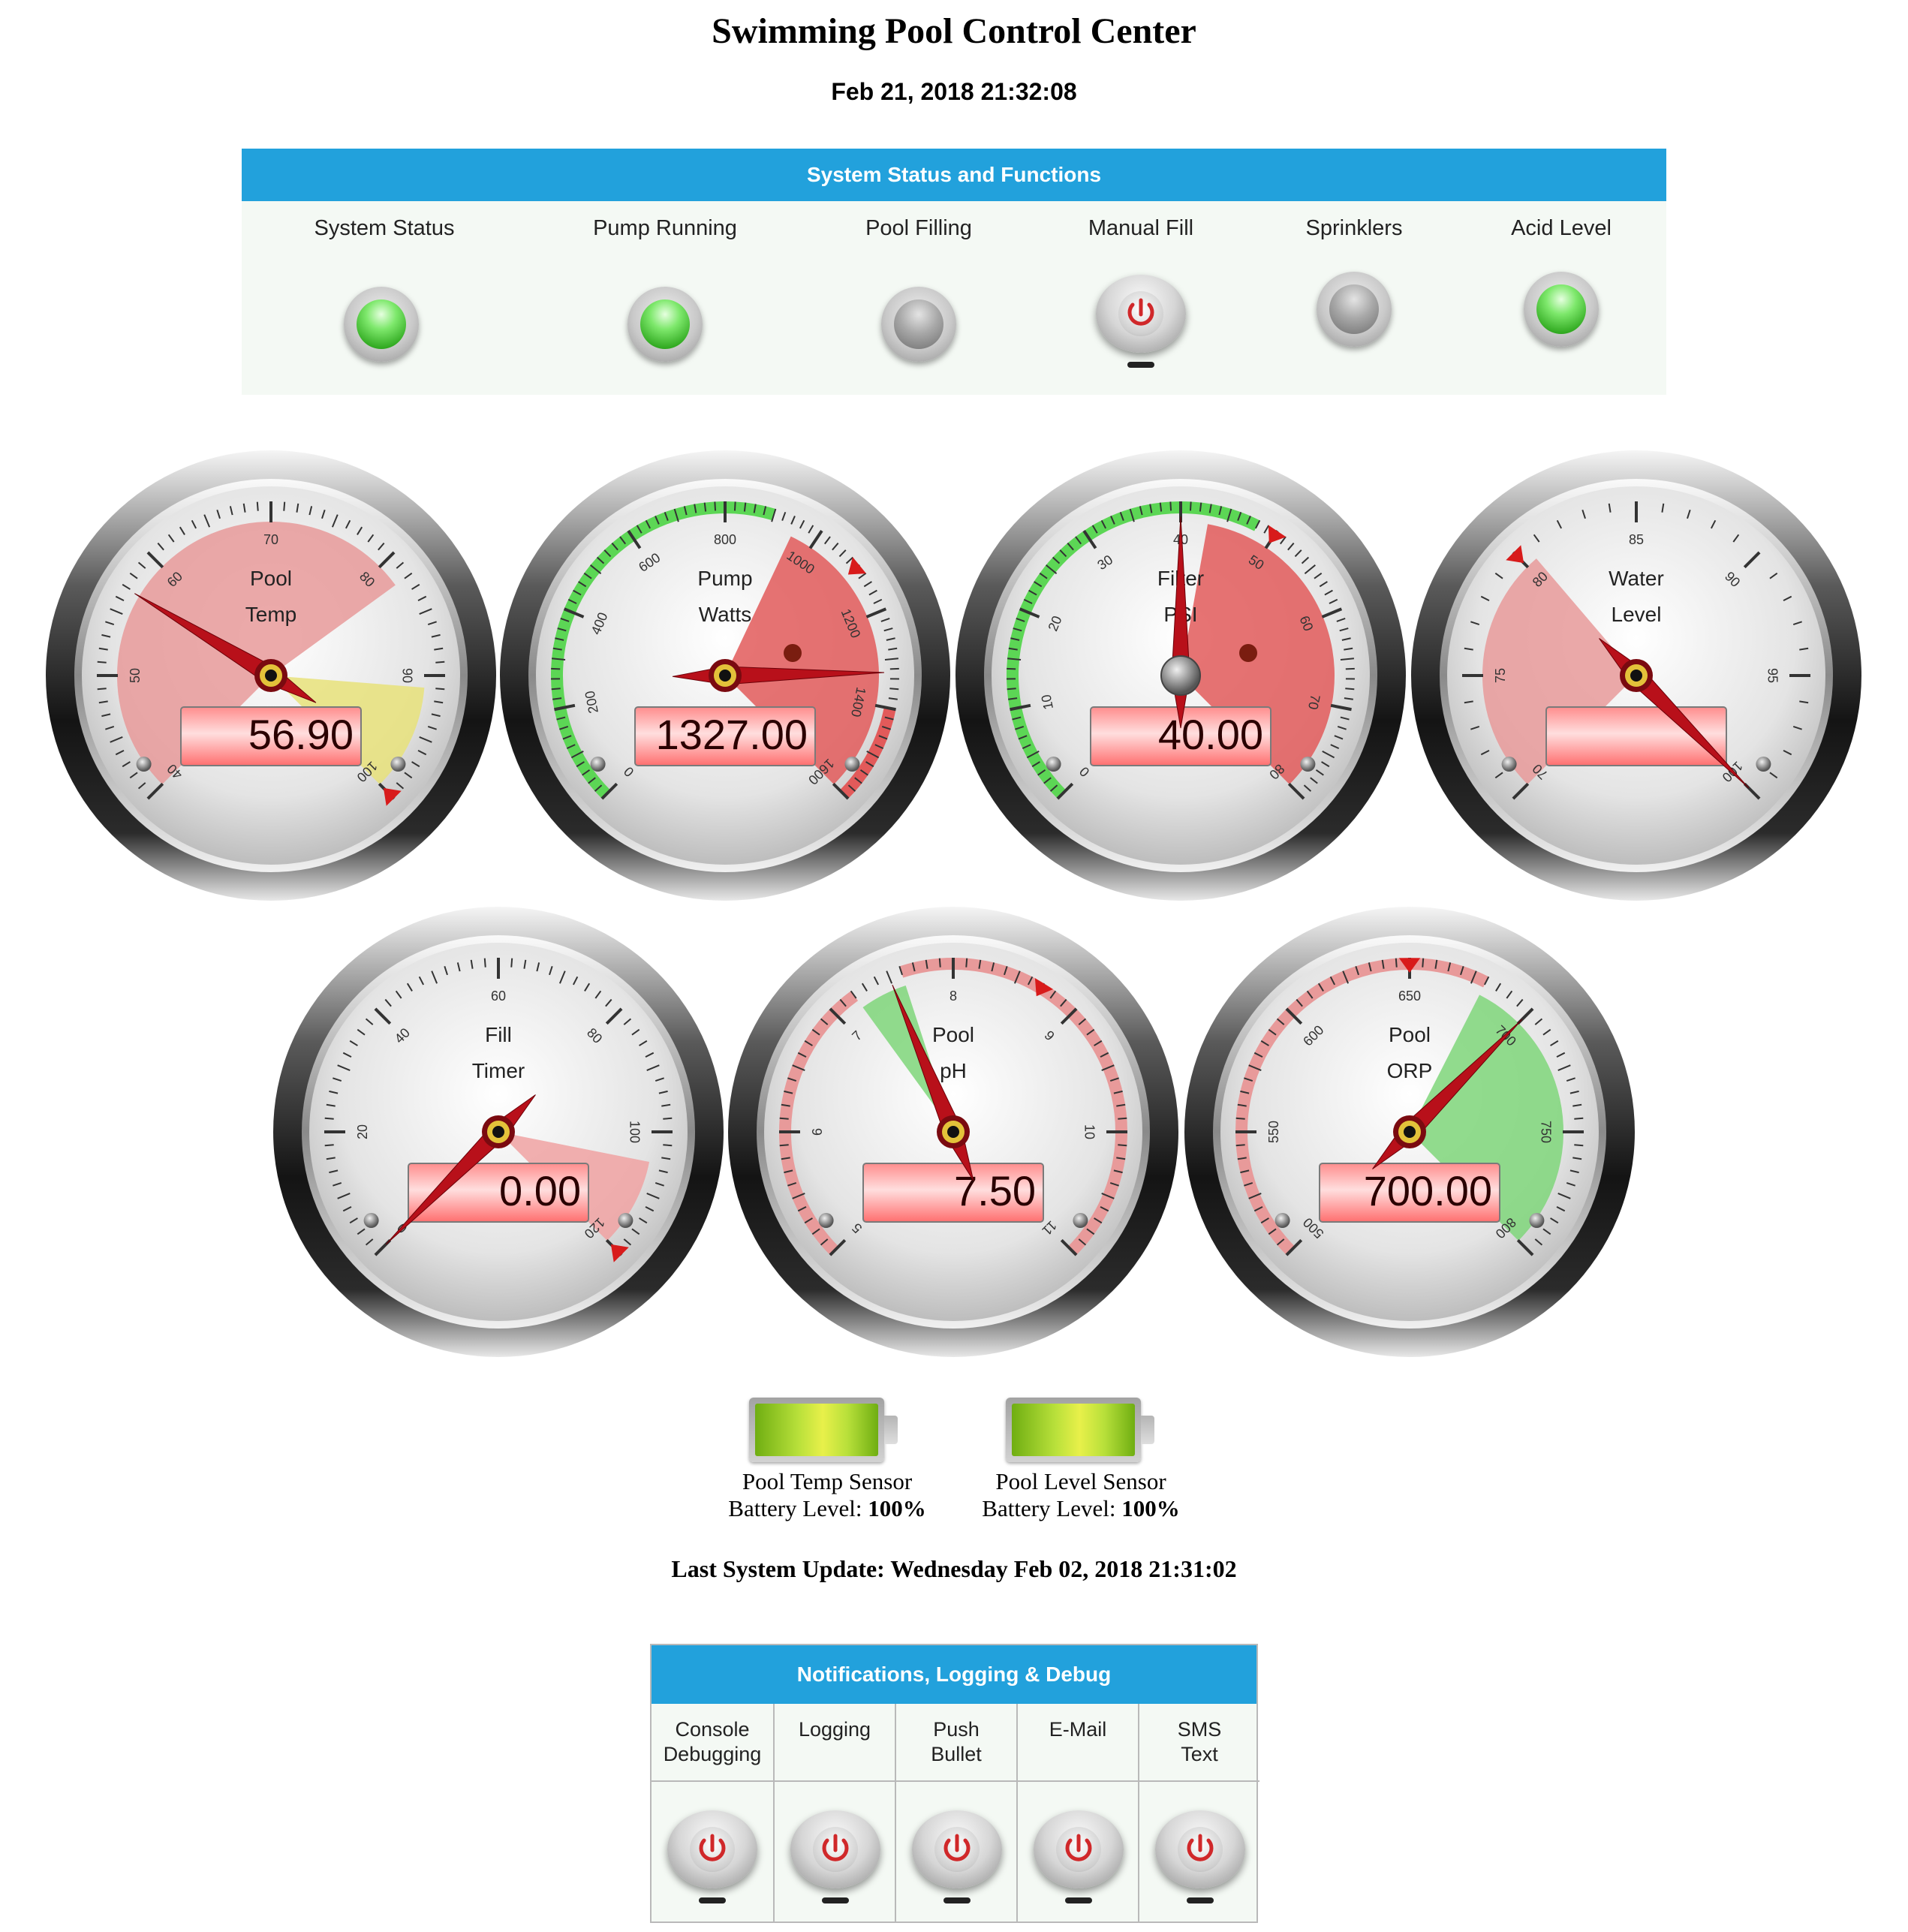  Describe the element at coordinates (406, 675) in the screenshot. I see `gauge-tick-label: 90` at that location.